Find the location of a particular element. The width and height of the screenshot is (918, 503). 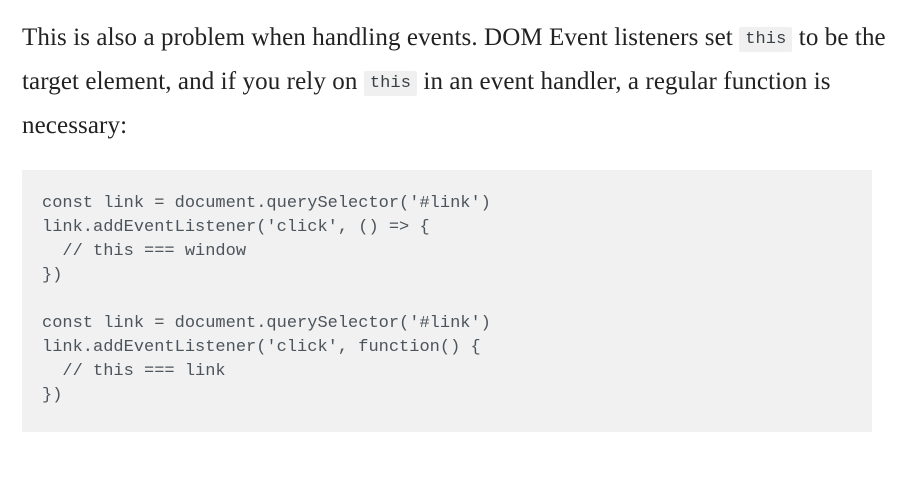

inline-code-this-first: this is located at coordinates (766, 39).